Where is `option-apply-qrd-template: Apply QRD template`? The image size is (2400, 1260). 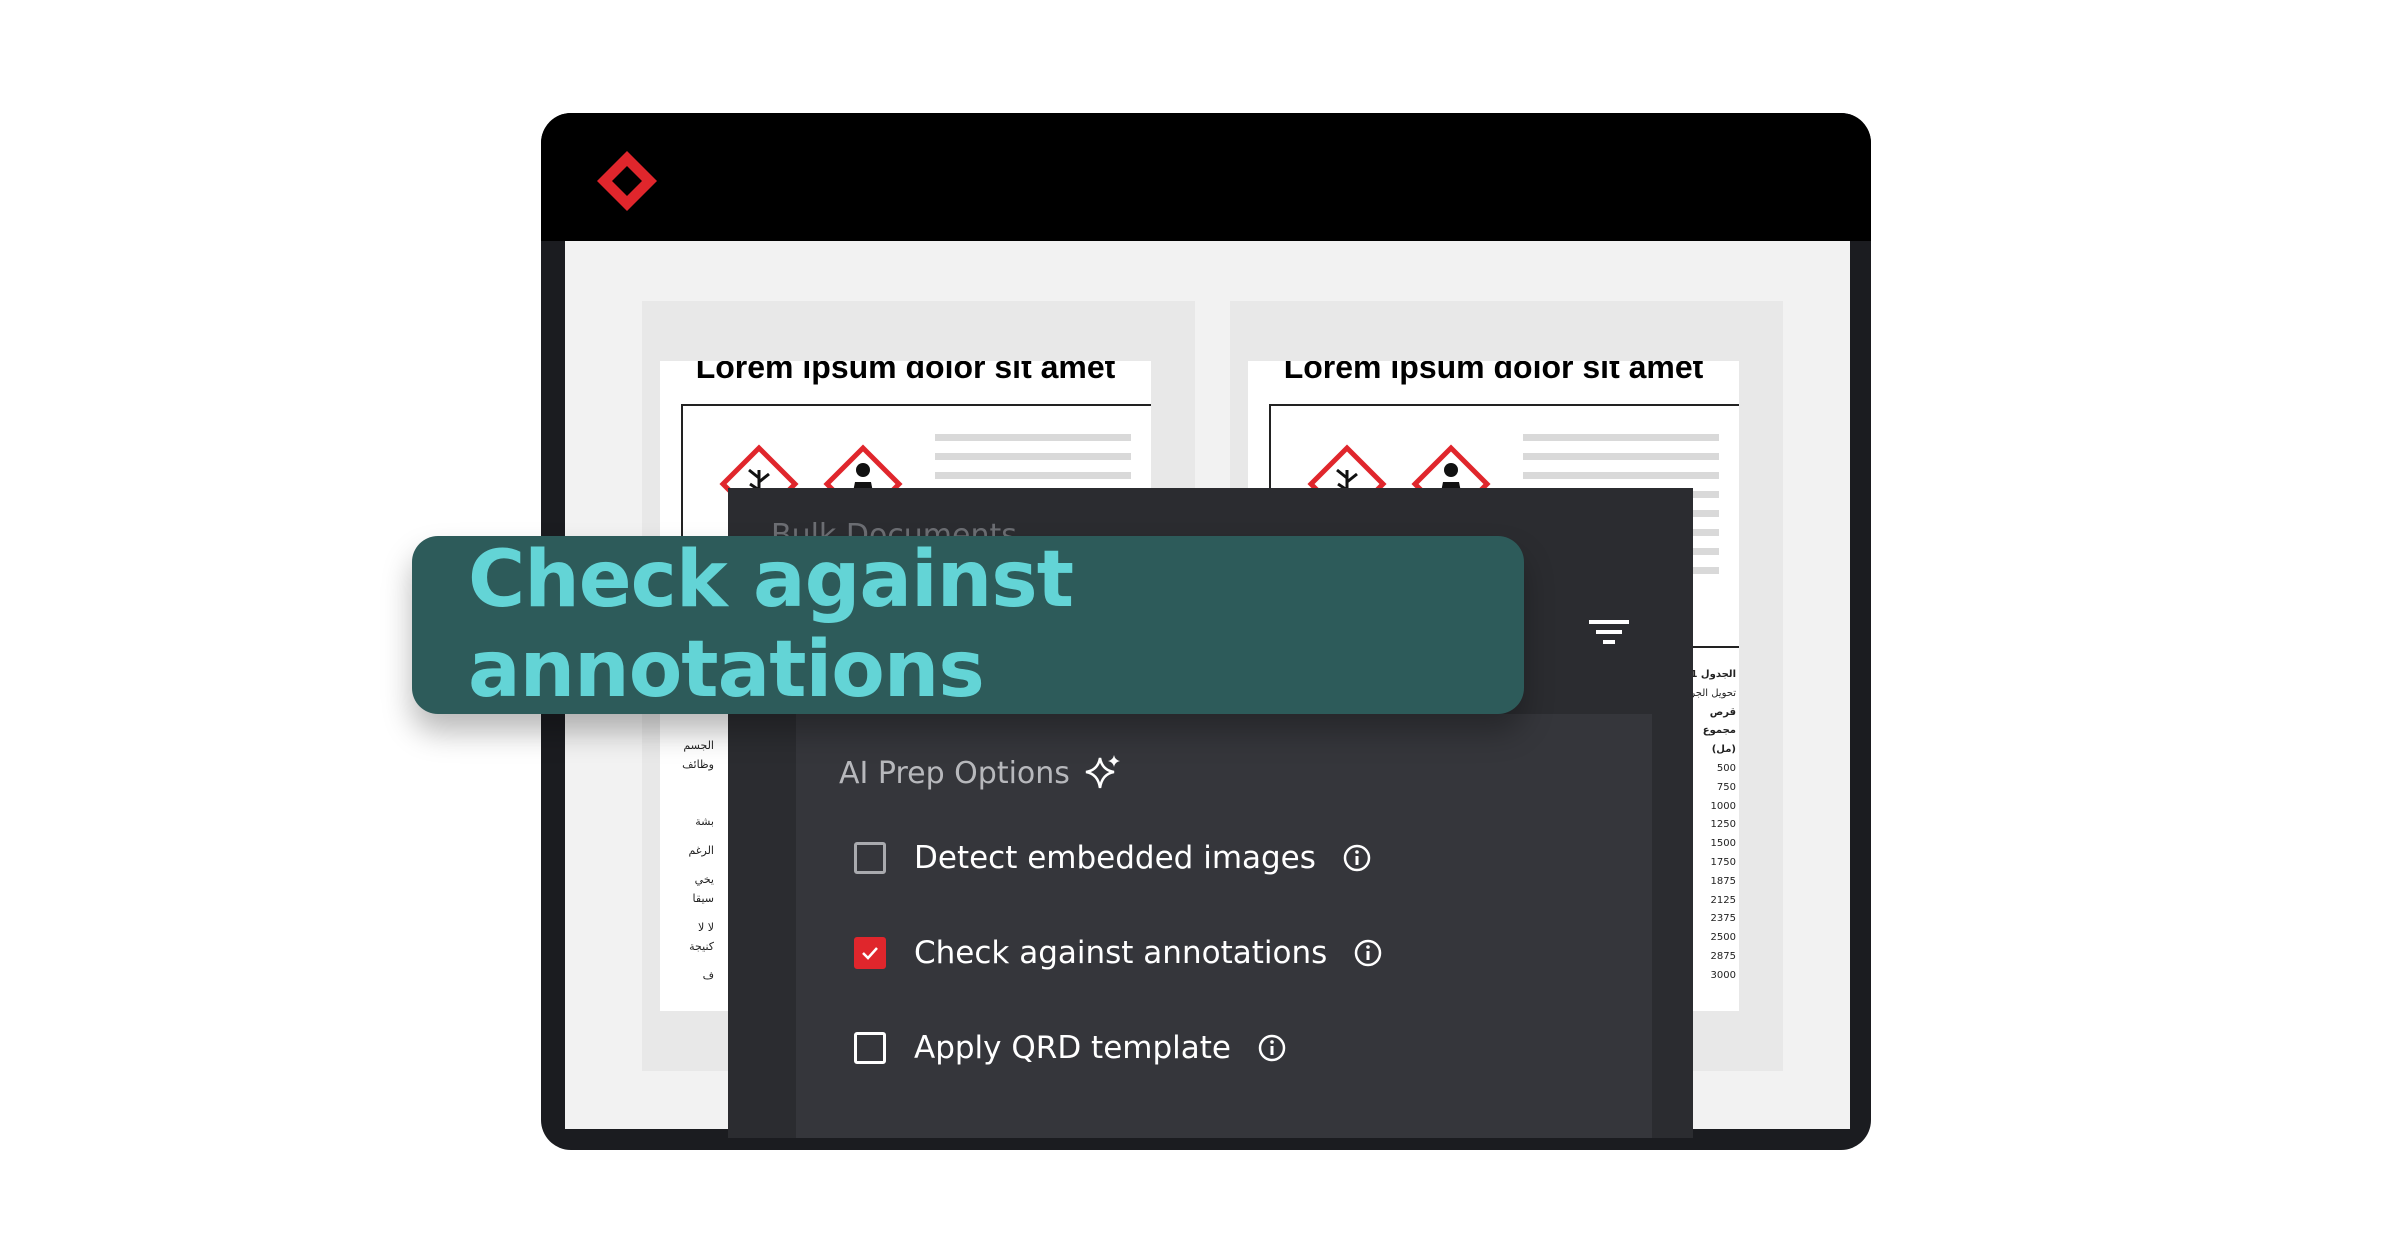 option-apply-qrd-template: Apply QRD template is located at coordinates (1070, 1048).